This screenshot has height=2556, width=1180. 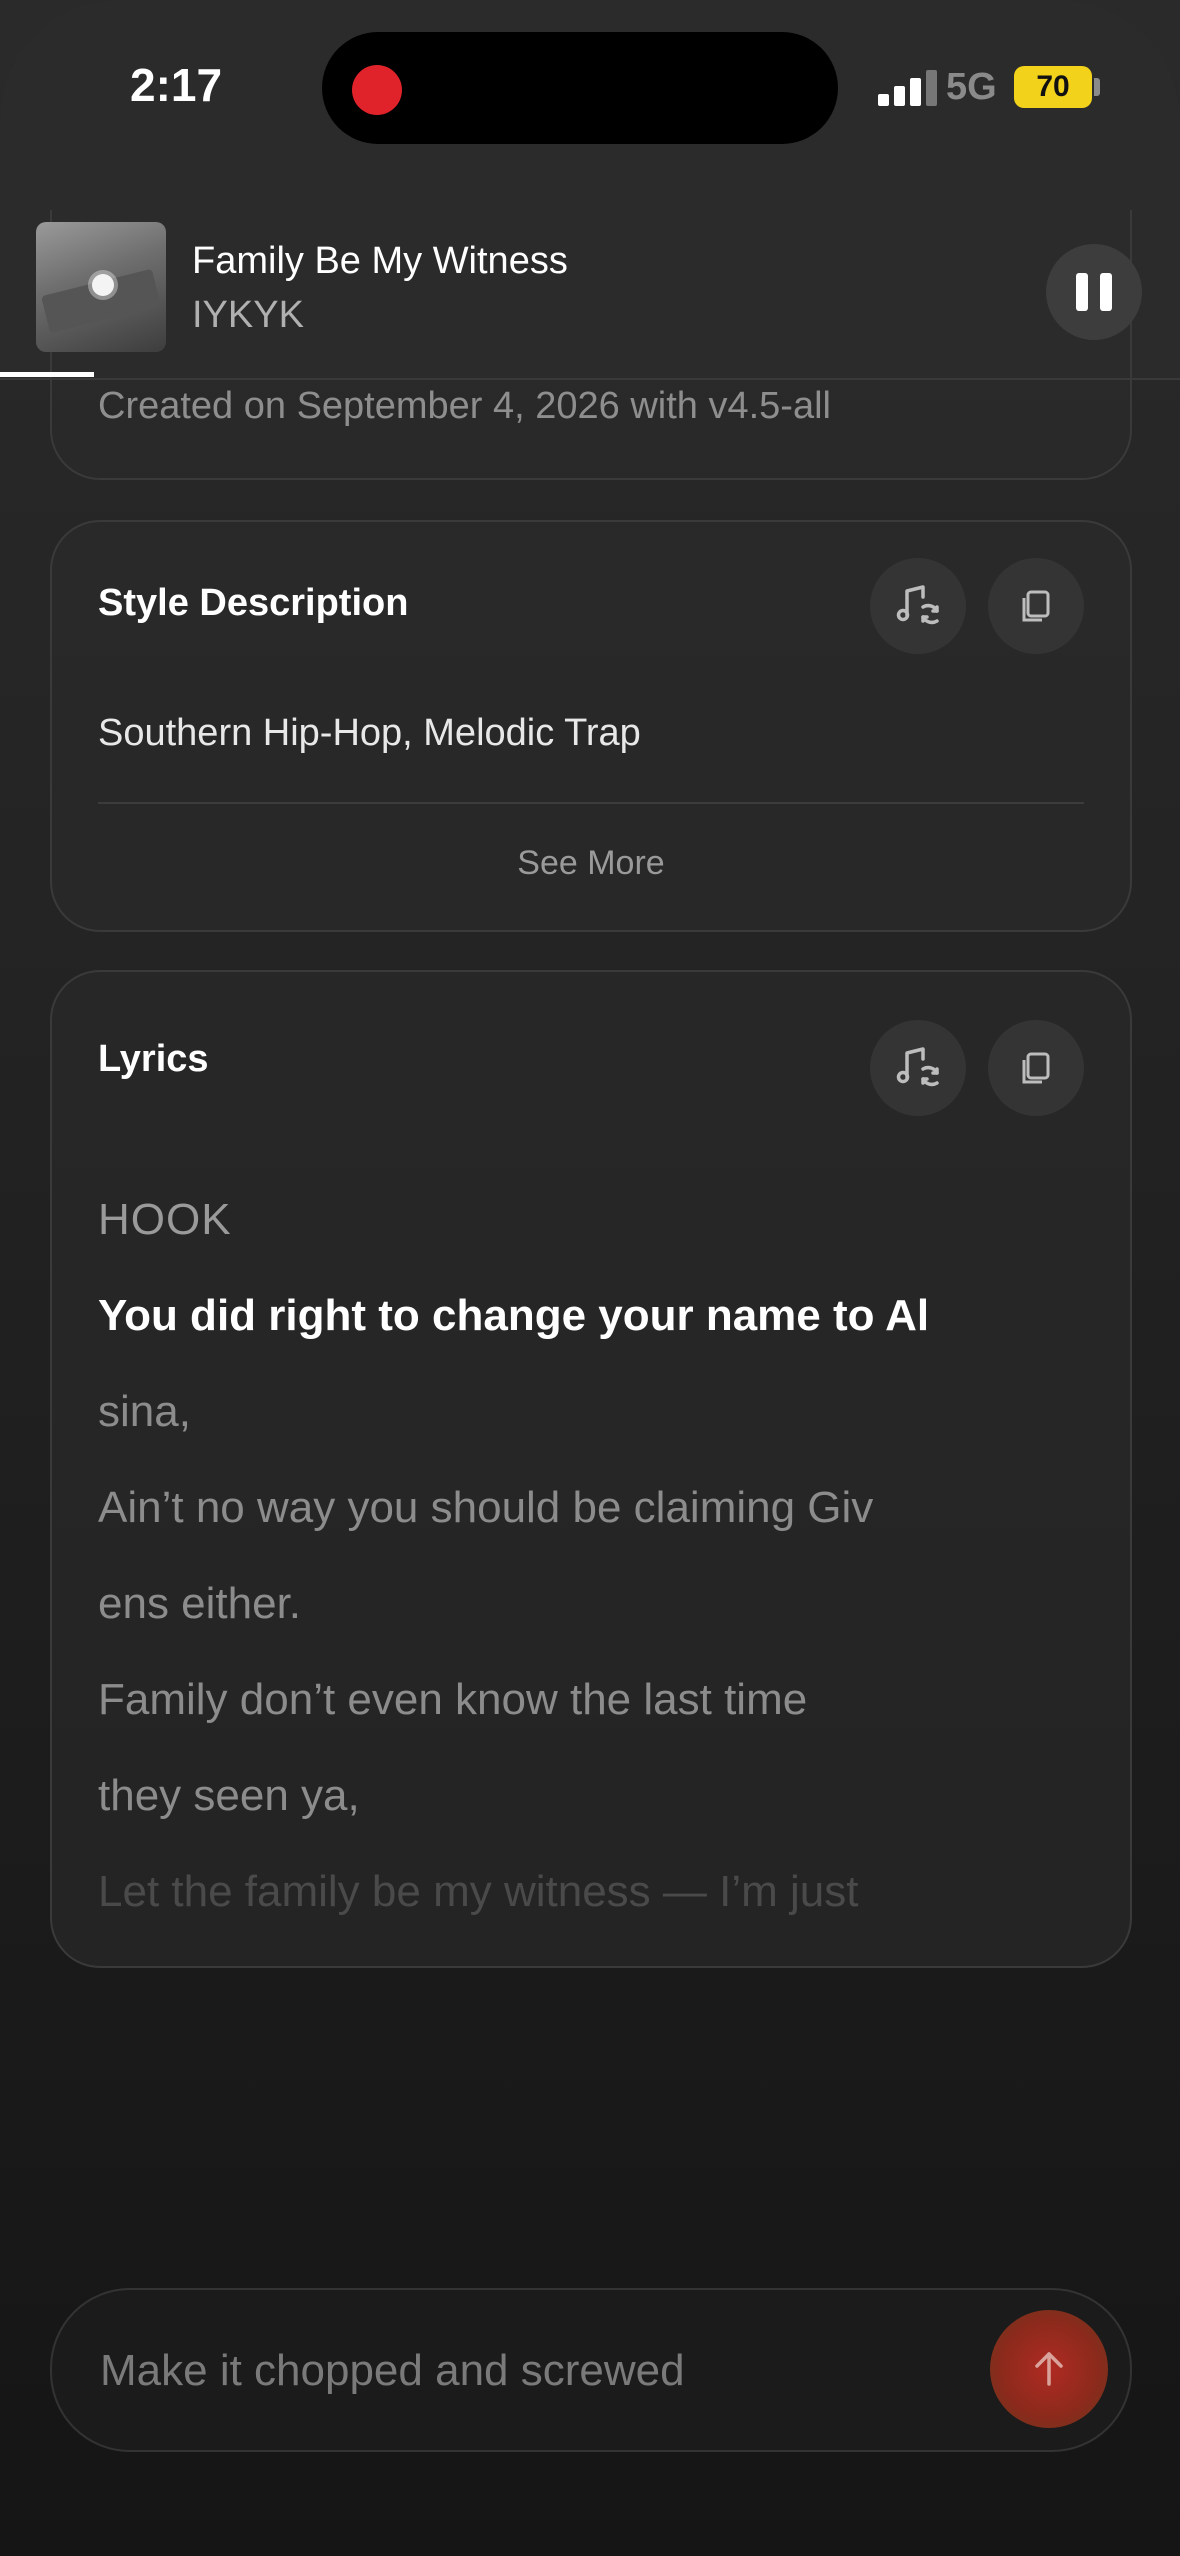 I want to click on style-copy-button, so click(x=1036, y=606).